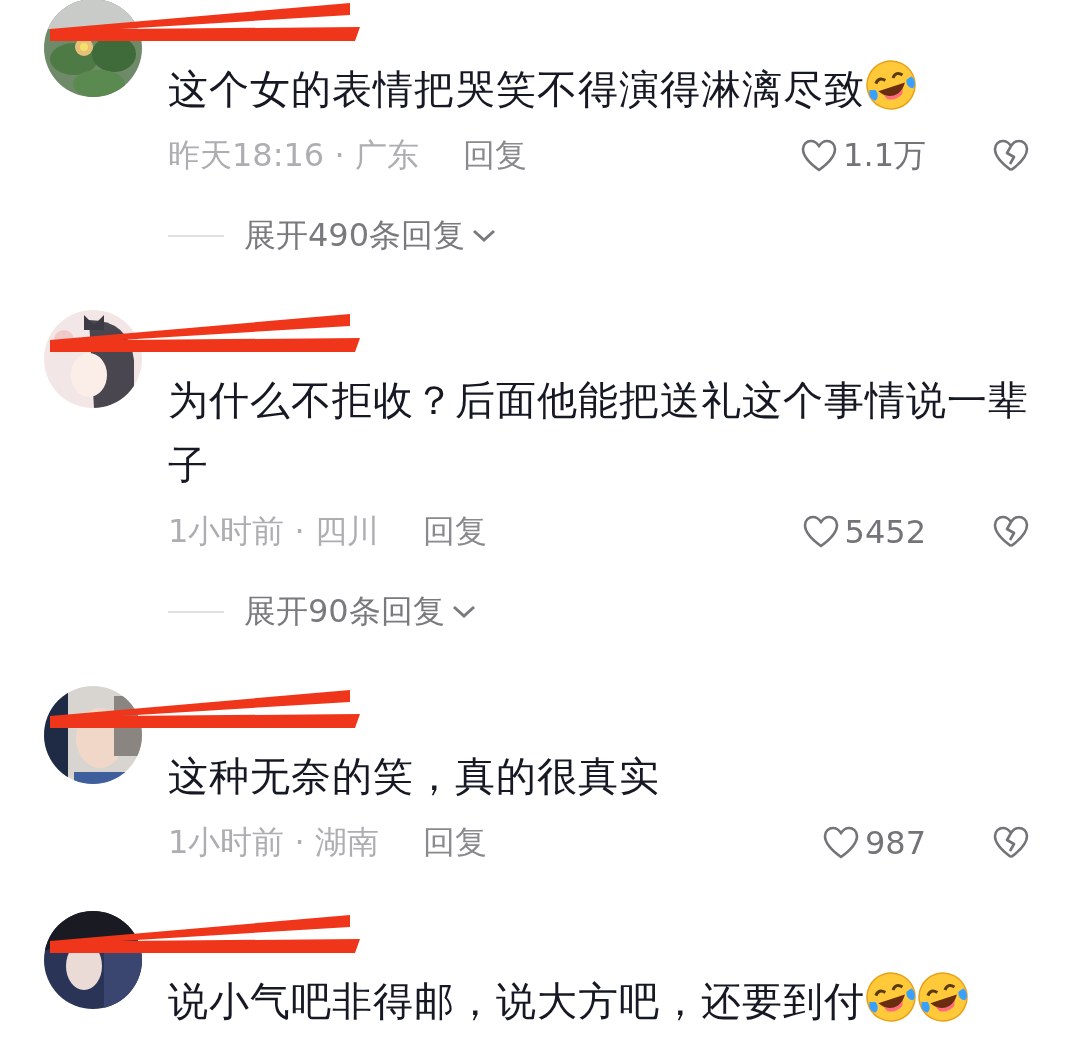 The width and height of the screenshot is (1080, 1040). What do you see at coordinates (360, 612) in the screenshot?
I see `expand-replies-button: 展开90条回复` at bounding box center [360, 612].